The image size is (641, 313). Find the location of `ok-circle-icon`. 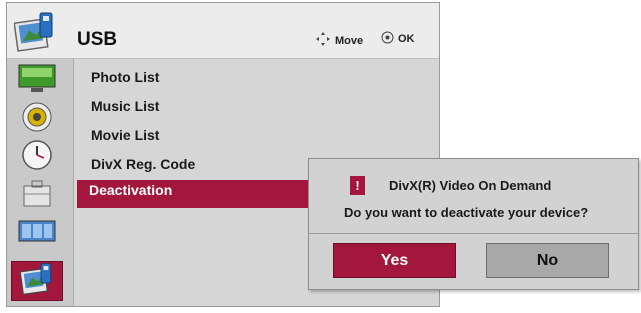

ok-circle-icon is located at coordinates (387, 39).